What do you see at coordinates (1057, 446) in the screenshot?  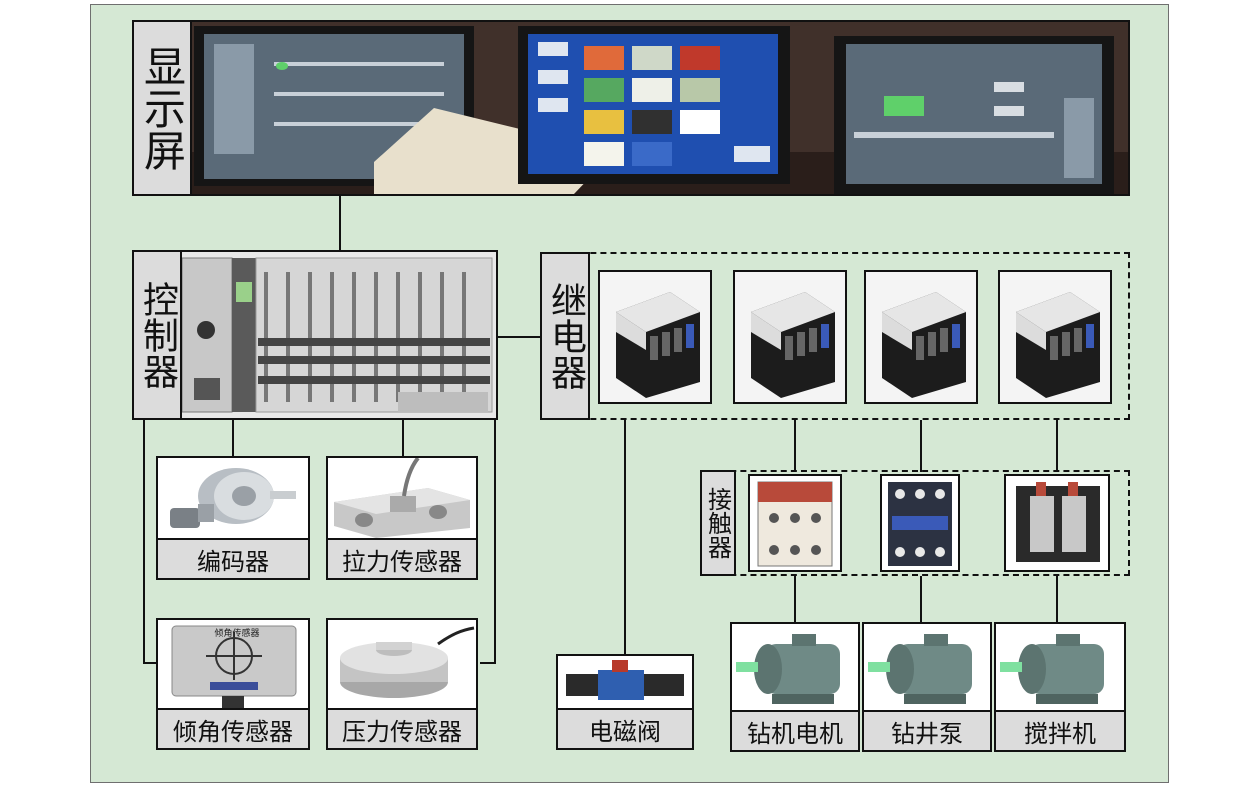 I see `relay-contactor3-connector` at bounding box center [1057, 446].